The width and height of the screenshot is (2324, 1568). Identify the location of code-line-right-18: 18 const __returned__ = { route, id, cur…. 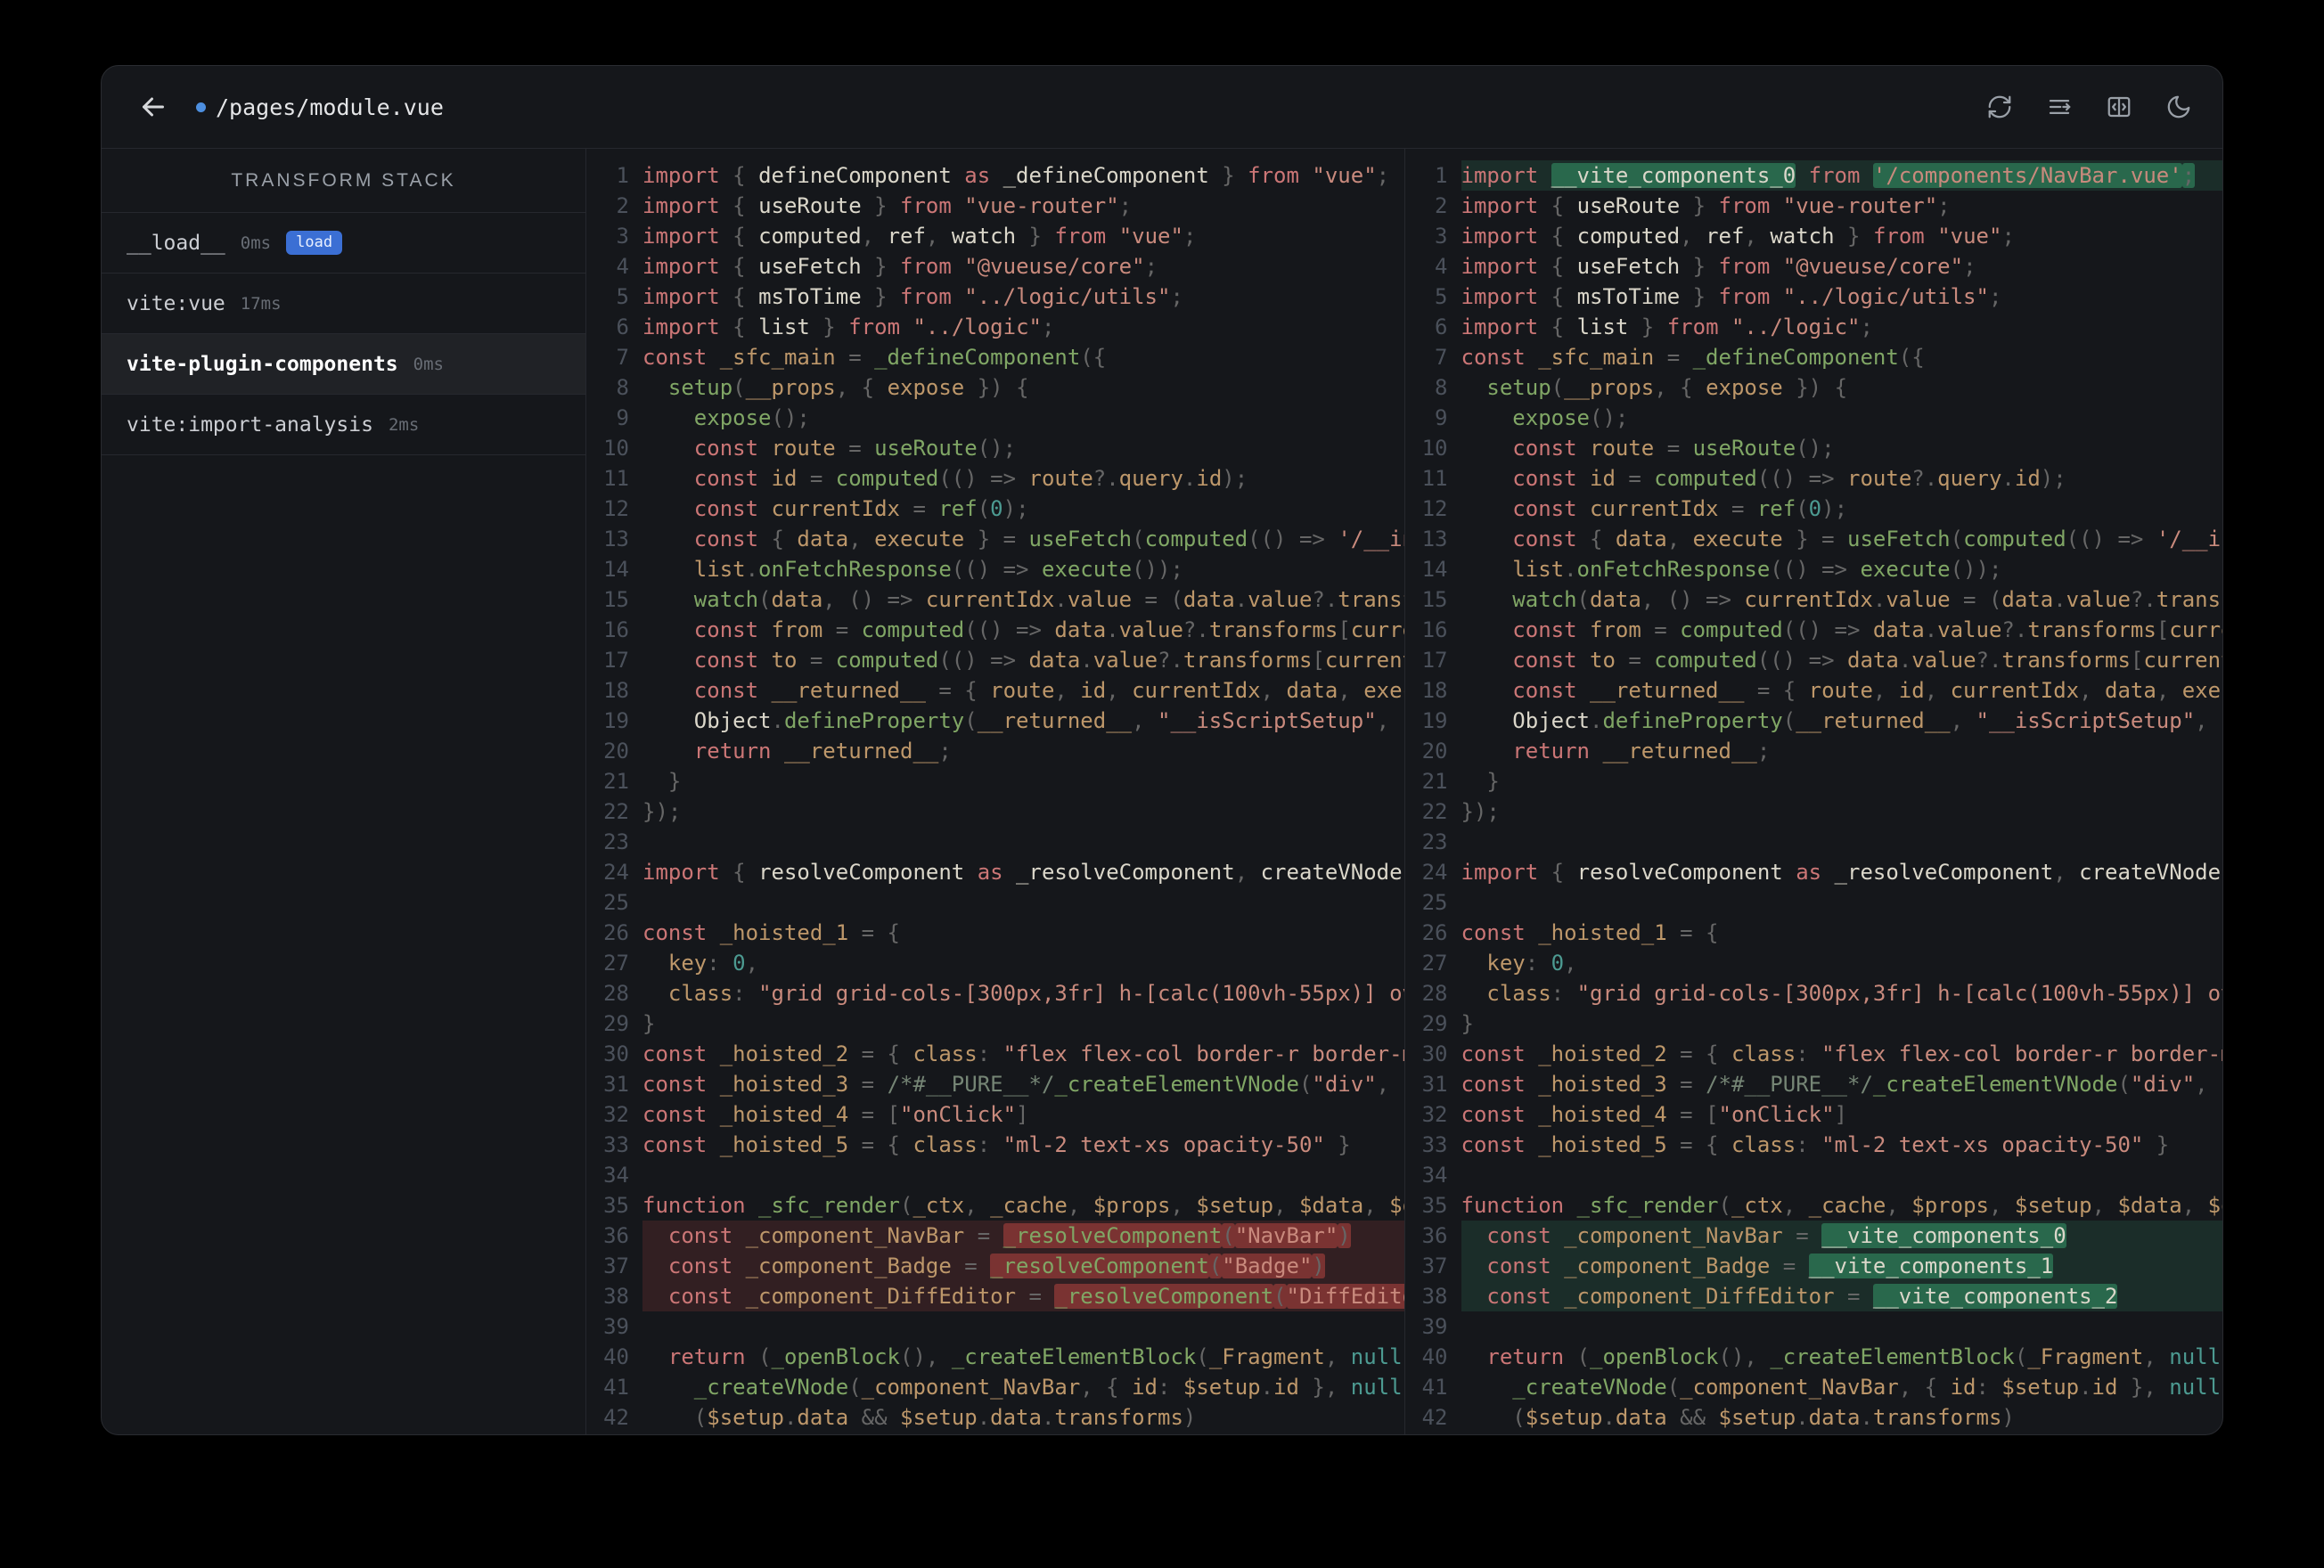
(1813, 690).